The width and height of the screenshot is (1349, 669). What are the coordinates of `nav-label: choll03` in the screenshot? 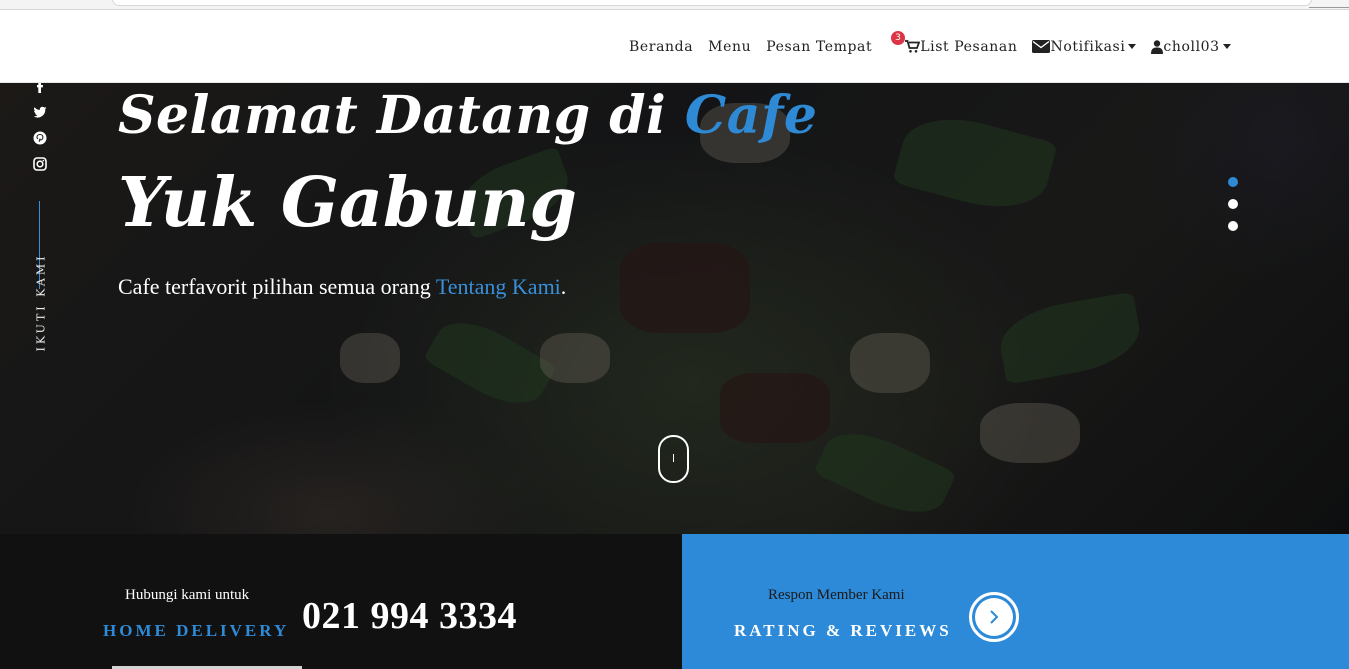 It's located at (1191, 46).